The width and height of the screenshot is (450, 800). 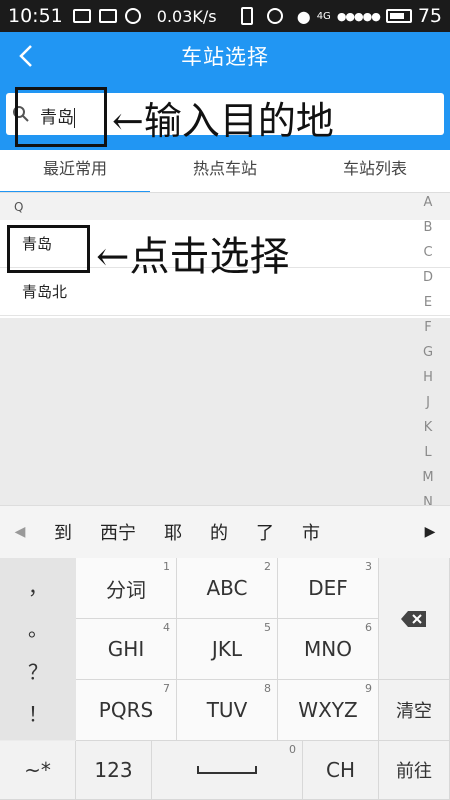 I want to click on page-title: 车站选择, so click(x=225, y=57).